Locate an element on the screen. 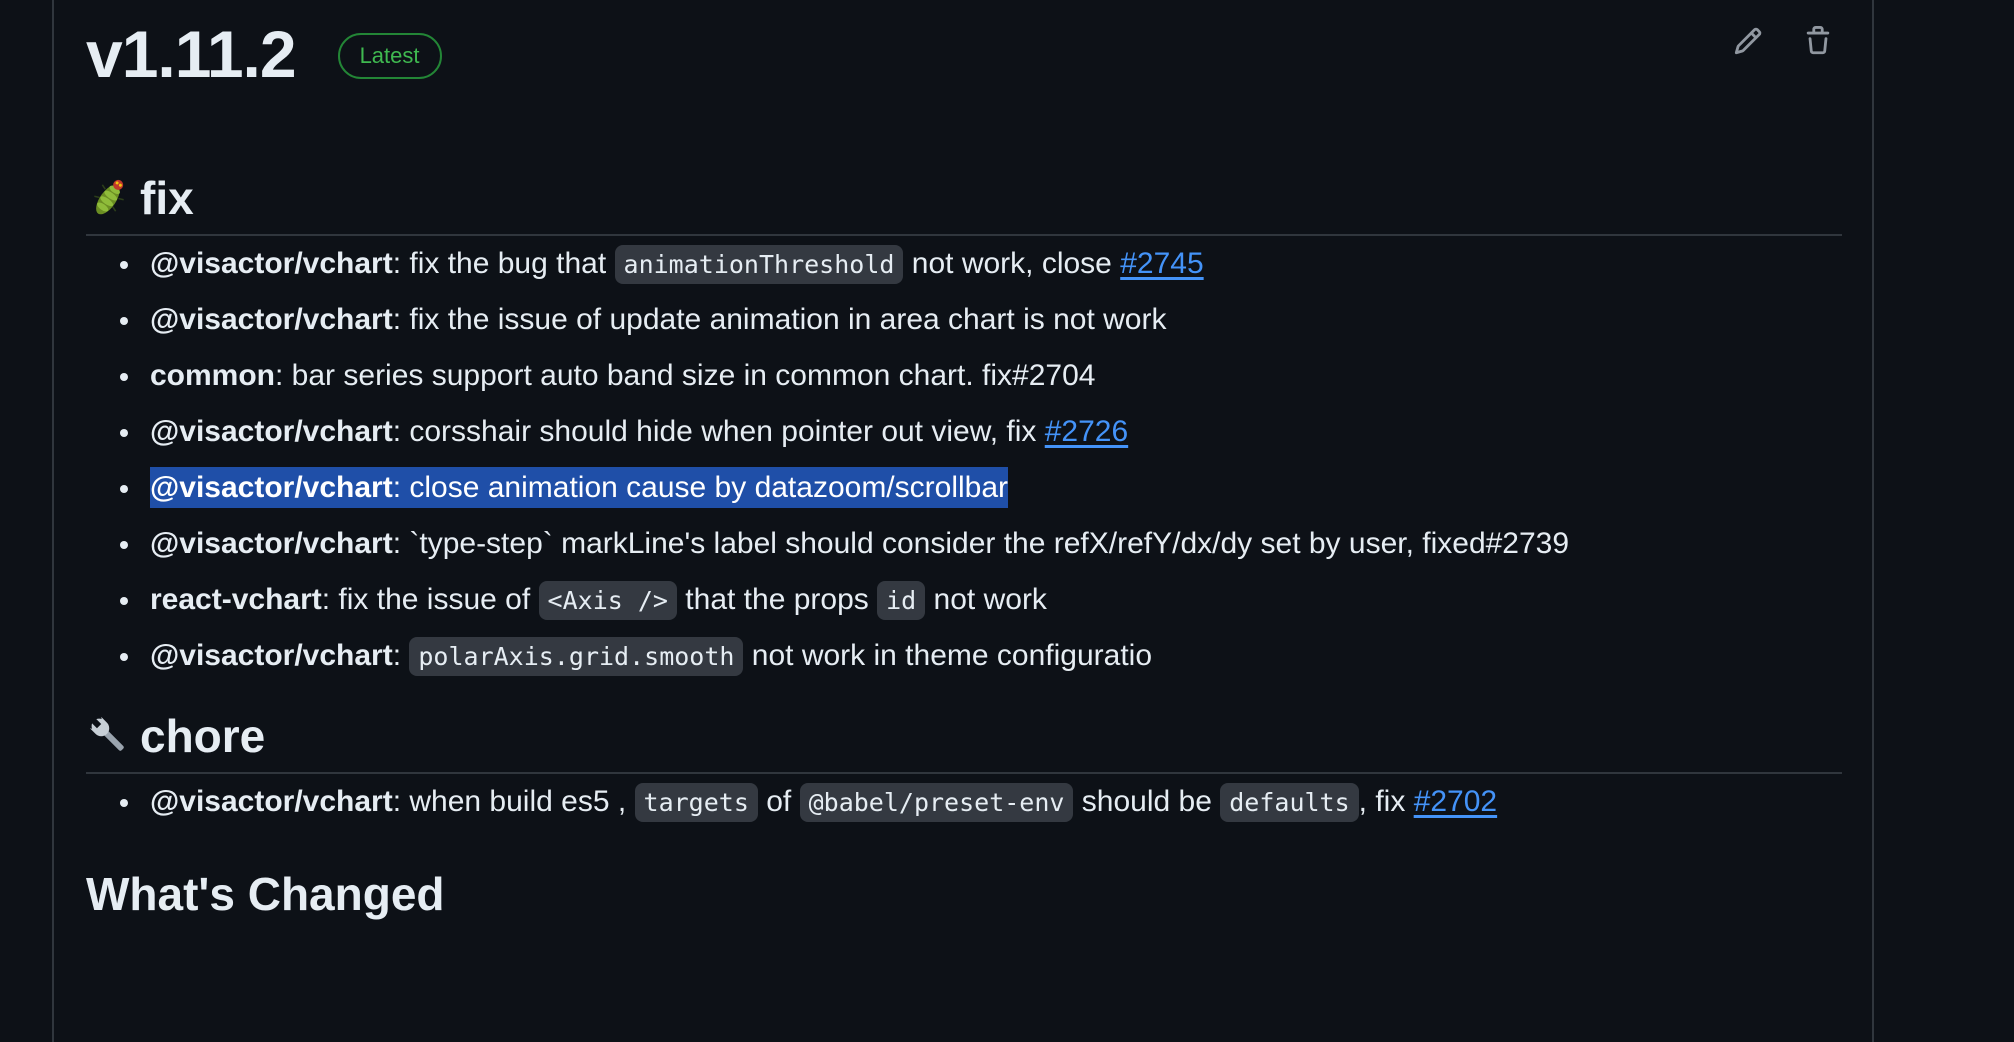  item-text: : fix the issue of is located at coordinates (430, 599).